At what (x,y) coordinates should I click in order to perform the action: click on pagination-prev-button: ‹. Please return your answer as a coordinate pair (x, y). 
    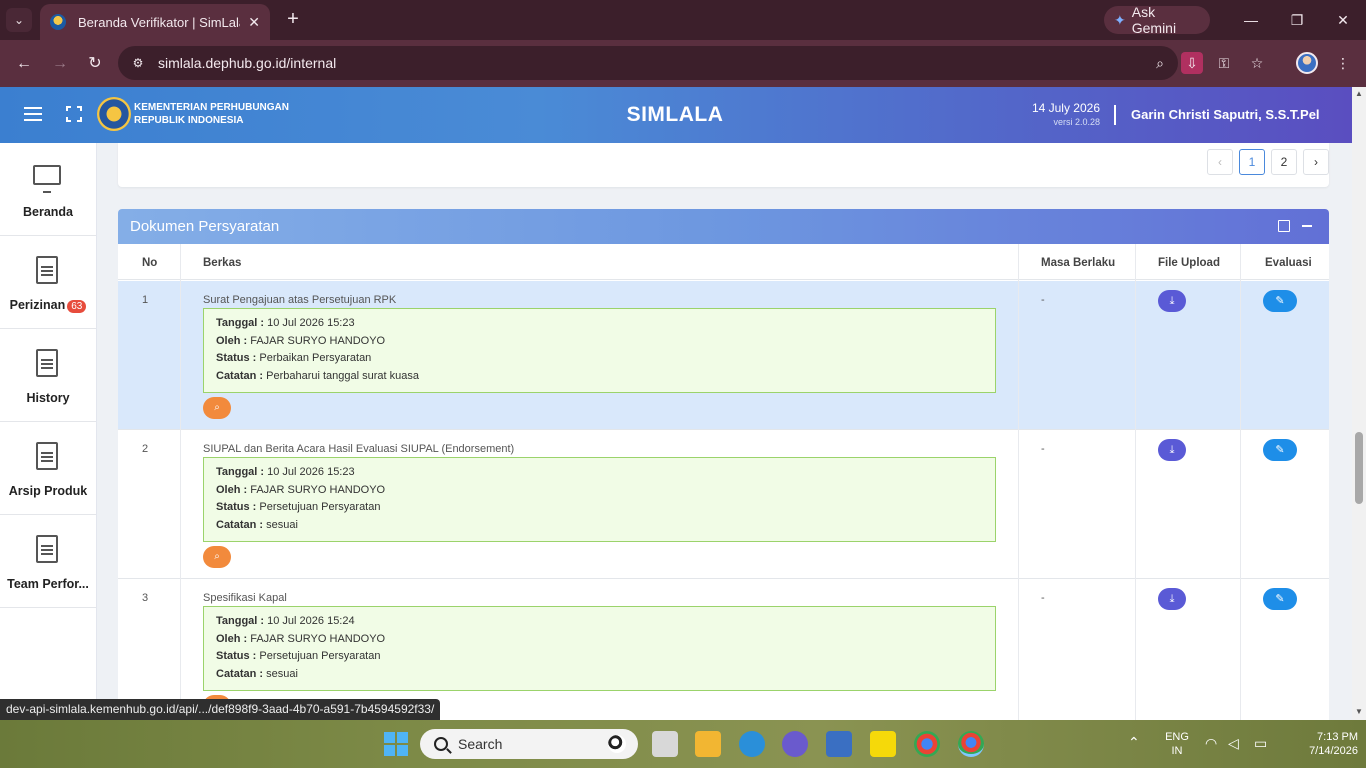
    Looking at the image, I should click on (1220, 162).